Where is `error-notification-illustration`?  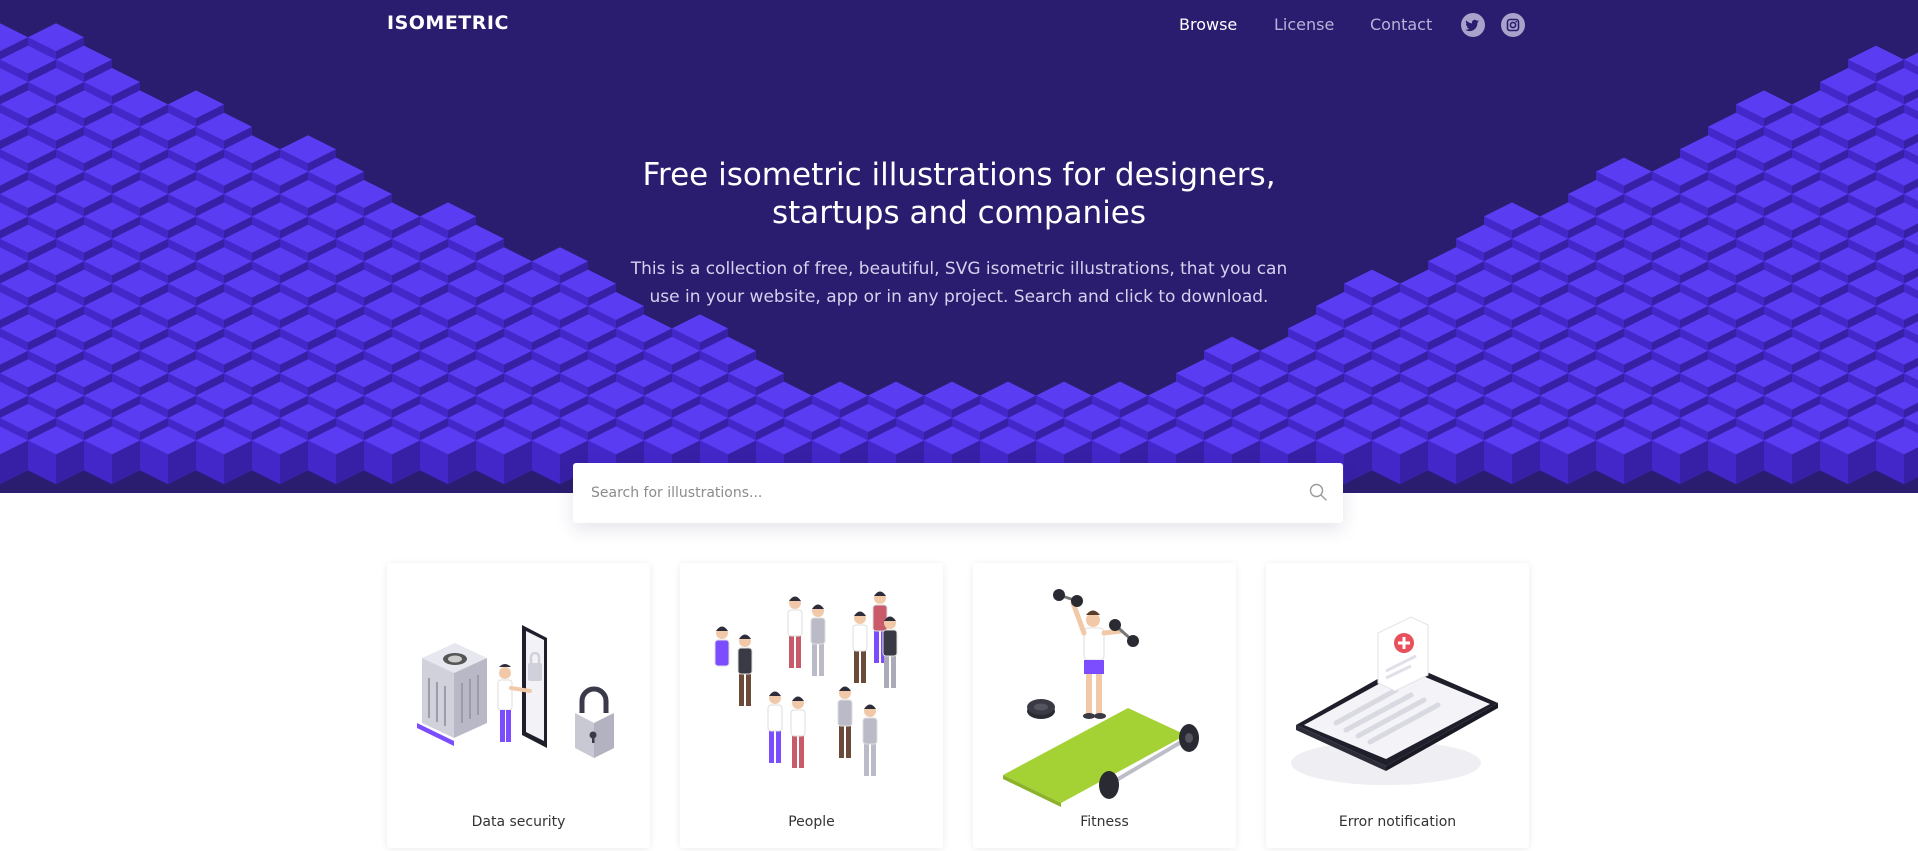
error-notification-illustration is located at coordinates (1394, 700).